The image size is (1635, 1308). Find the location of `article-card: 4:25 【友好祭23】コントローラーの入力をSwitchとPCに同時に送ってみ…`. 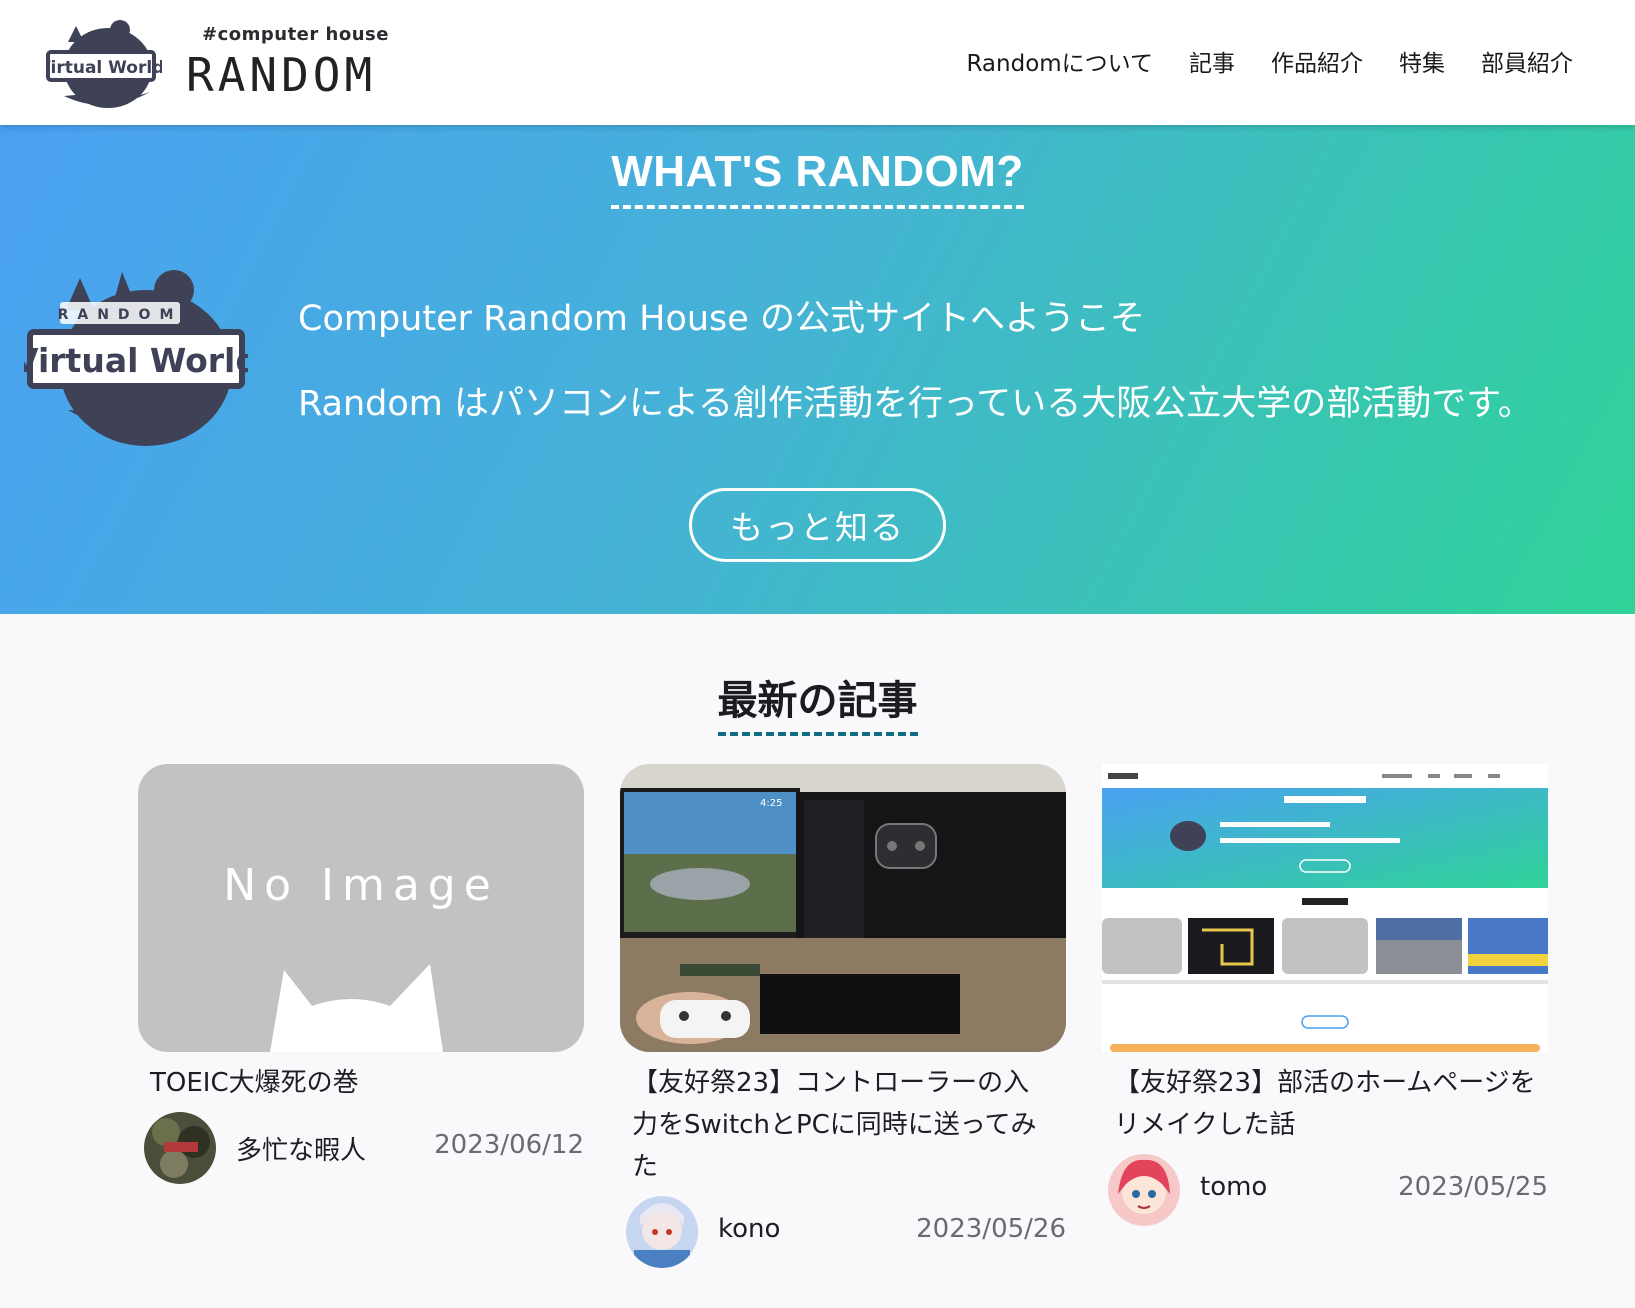

article-card: 4:25 【友好祭23】コントローラーの入力をSwitchとPCに同時に送ってみ… is located at coordinates (843, 1017).